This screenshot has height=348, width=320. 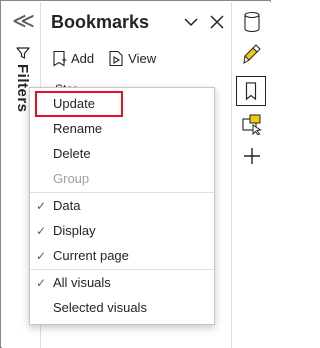 What do you see at coordinates (72, 153) in the screenshot?
I see `menu-item-label: Delete` at bounding box center [72, 153].